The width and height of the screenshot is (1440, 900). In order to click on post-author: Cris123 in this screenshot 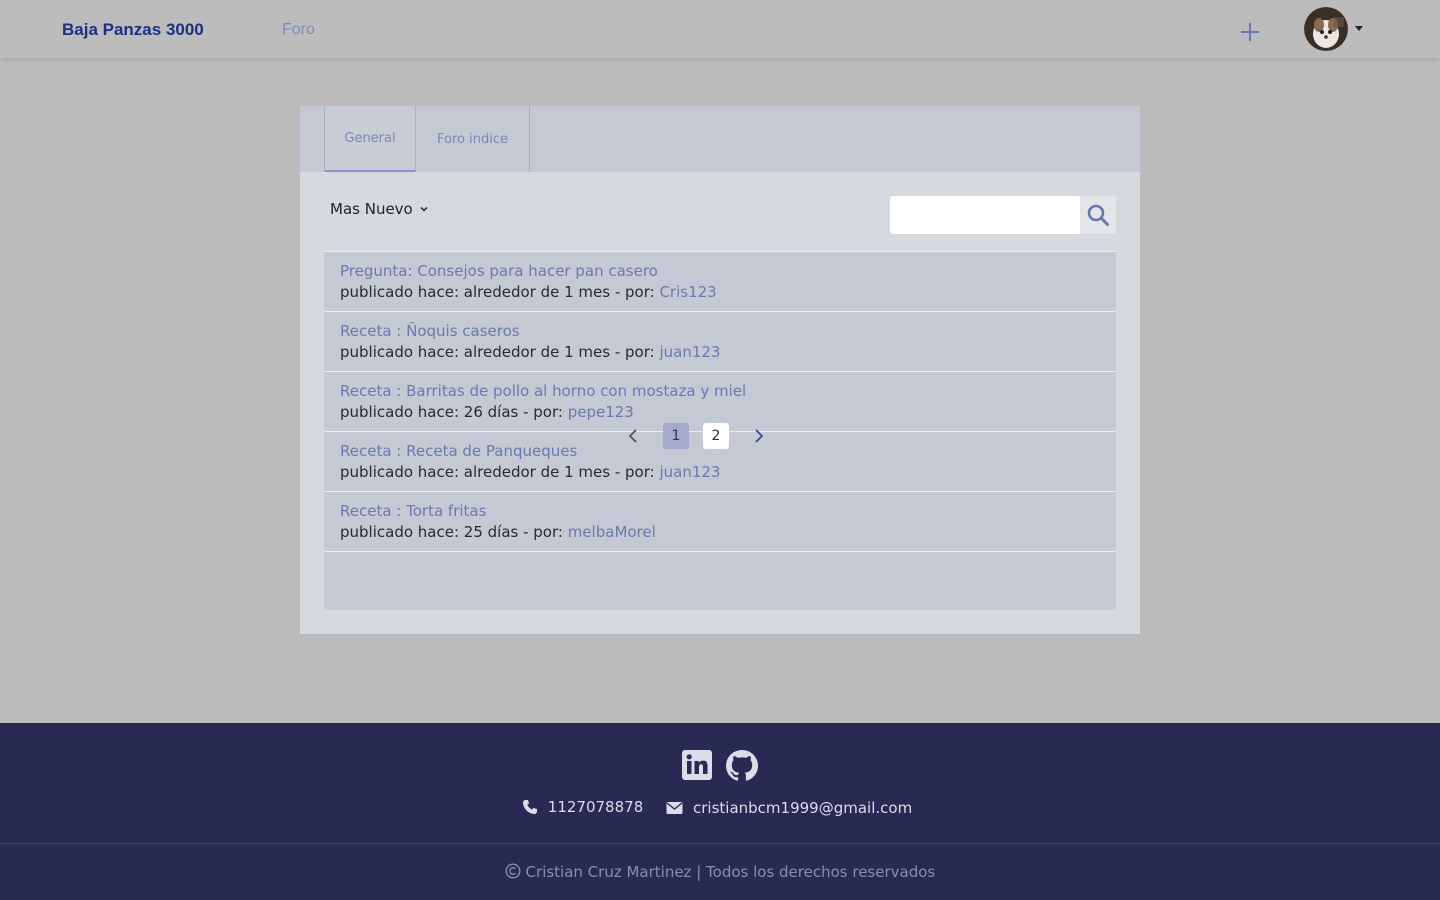, I will do `click(687, 292)`.